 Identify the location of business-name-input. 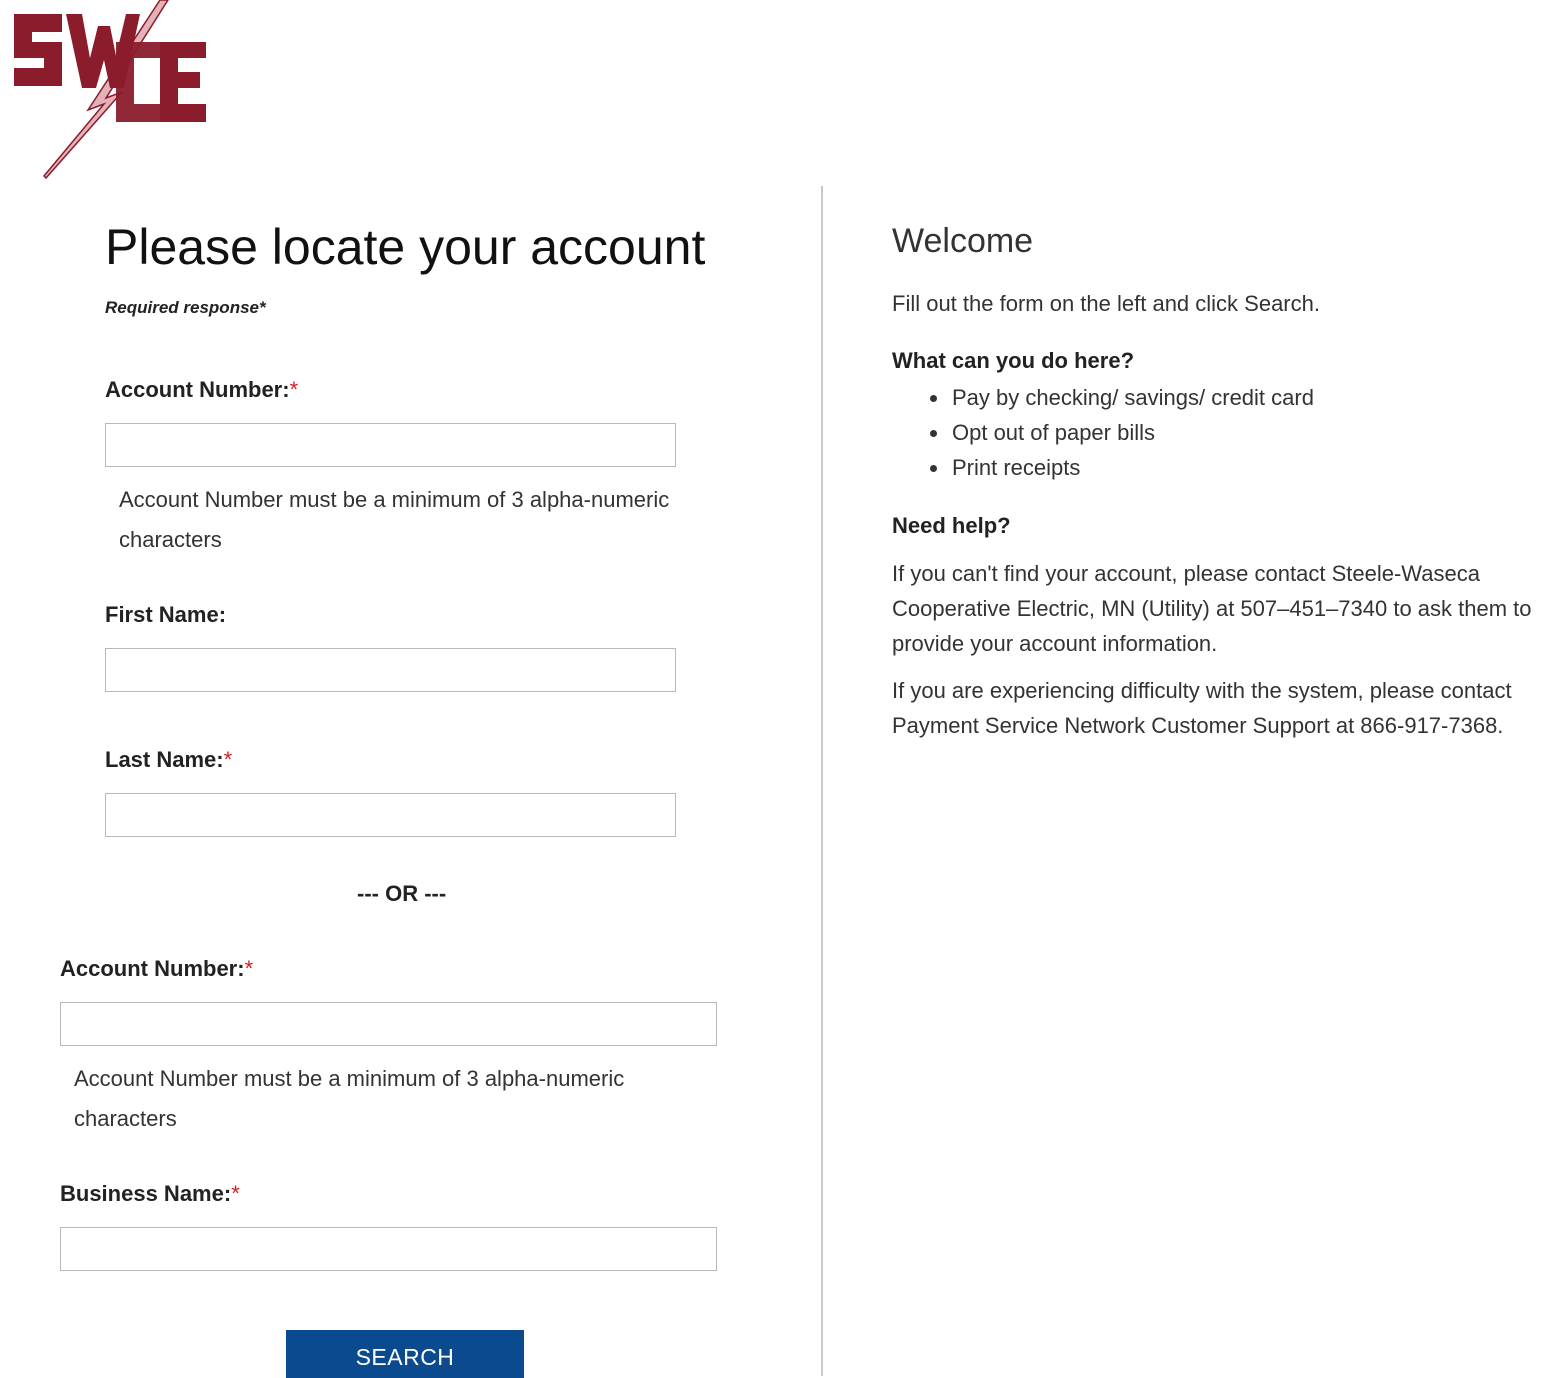
(388, 1249).